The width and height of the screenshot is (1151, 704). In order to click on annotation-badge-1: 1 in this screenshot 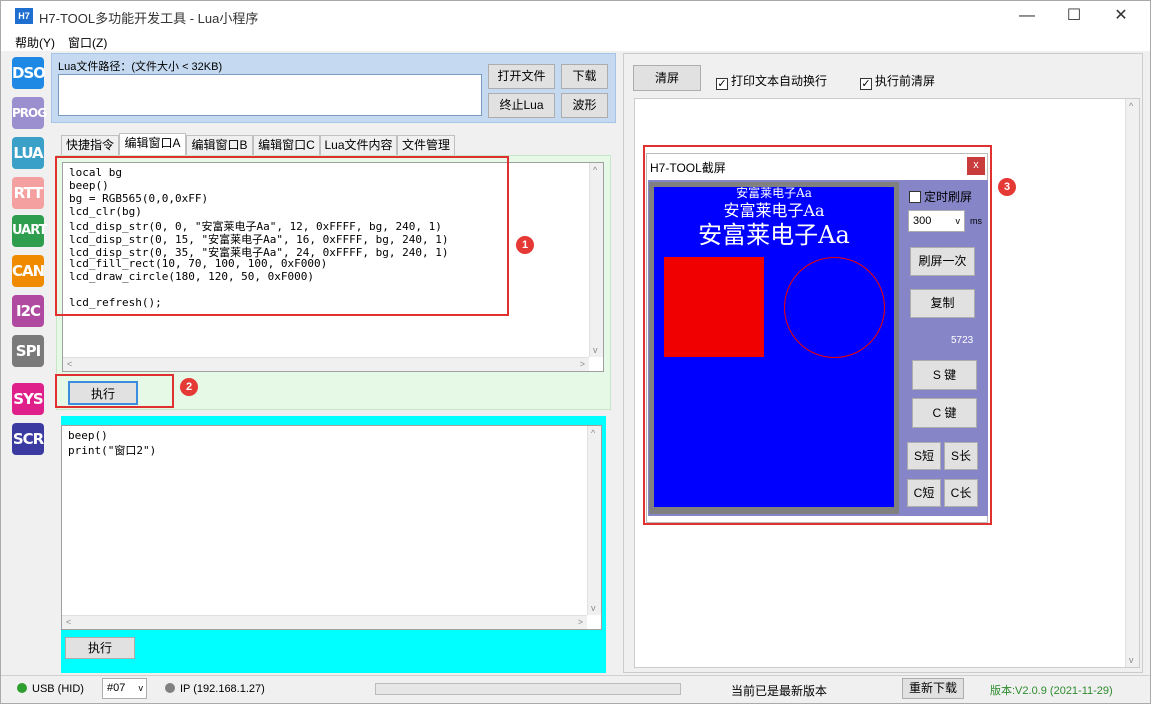, I will do `click(525, 245)`.